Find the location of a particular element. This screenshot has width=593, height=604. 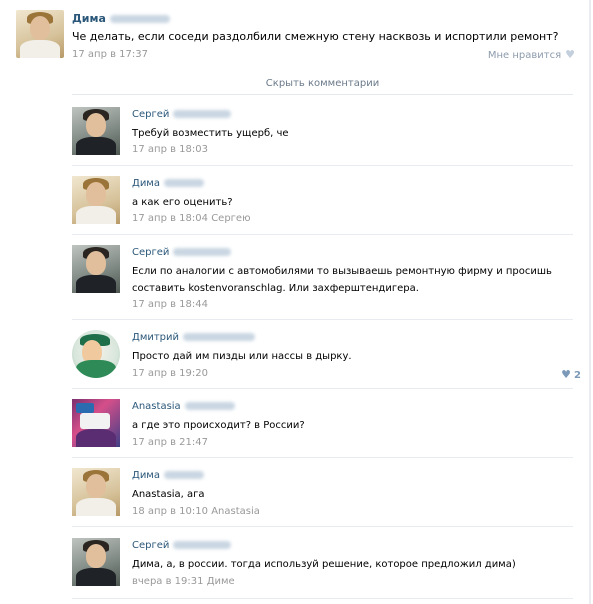

comment-like-button: ♥ 2 is located at coordinates (569, 374).